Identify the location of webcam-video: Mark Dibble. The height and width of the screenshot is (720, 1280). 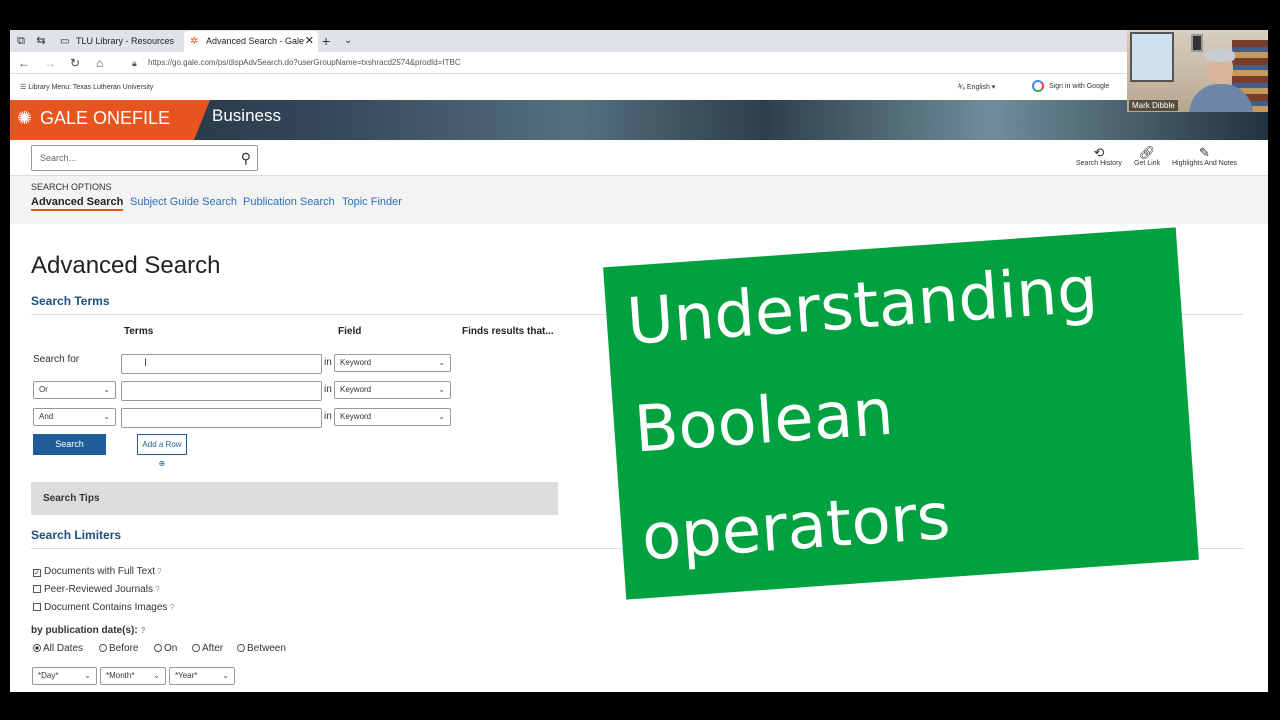
(1197, 71).